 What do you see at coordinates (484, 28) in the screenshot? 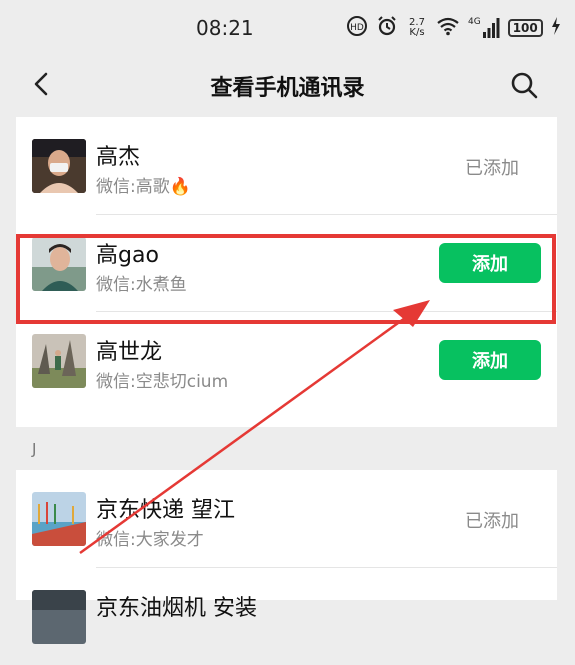
I see `signal-icon: 4G` at bounding box center [484, 28].